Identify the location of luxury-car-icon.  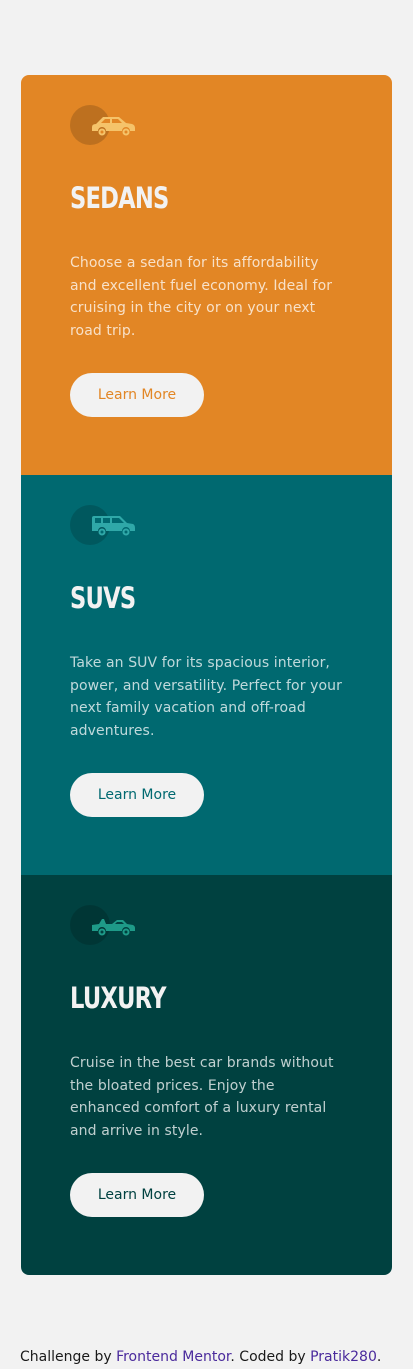
(103, 925).